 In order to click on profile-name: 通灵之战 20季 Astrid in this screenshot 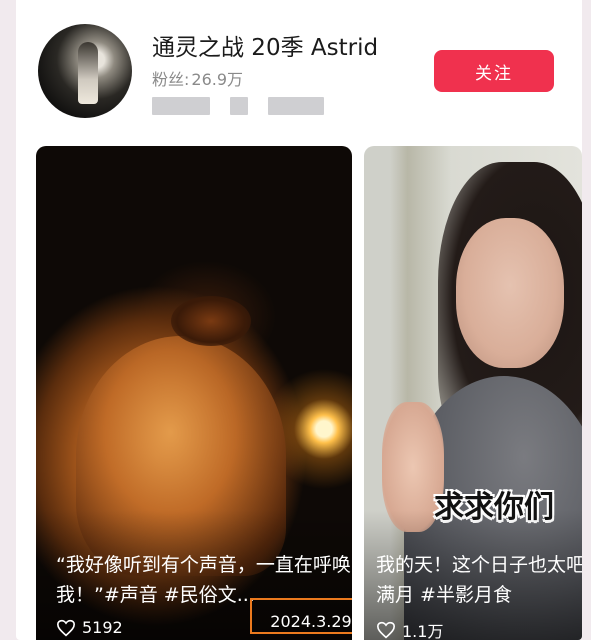, I will do `click(265, 48)`.